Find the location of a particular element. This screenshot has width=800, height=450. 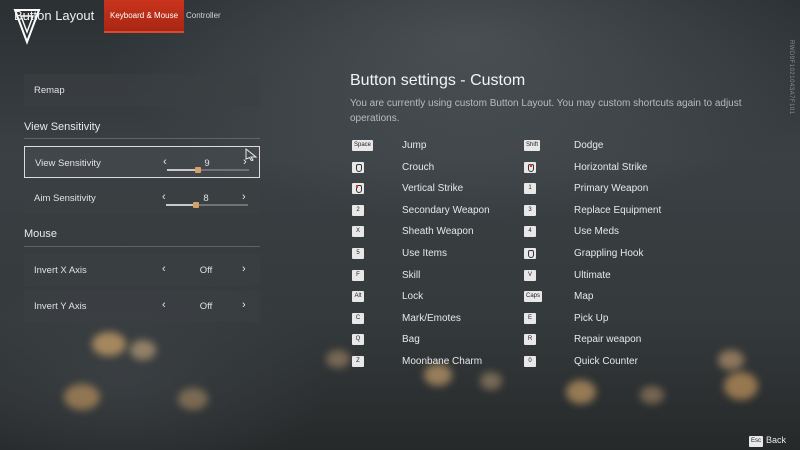

view-sensitivity-value: 9 is located at coordinates (207, 163).